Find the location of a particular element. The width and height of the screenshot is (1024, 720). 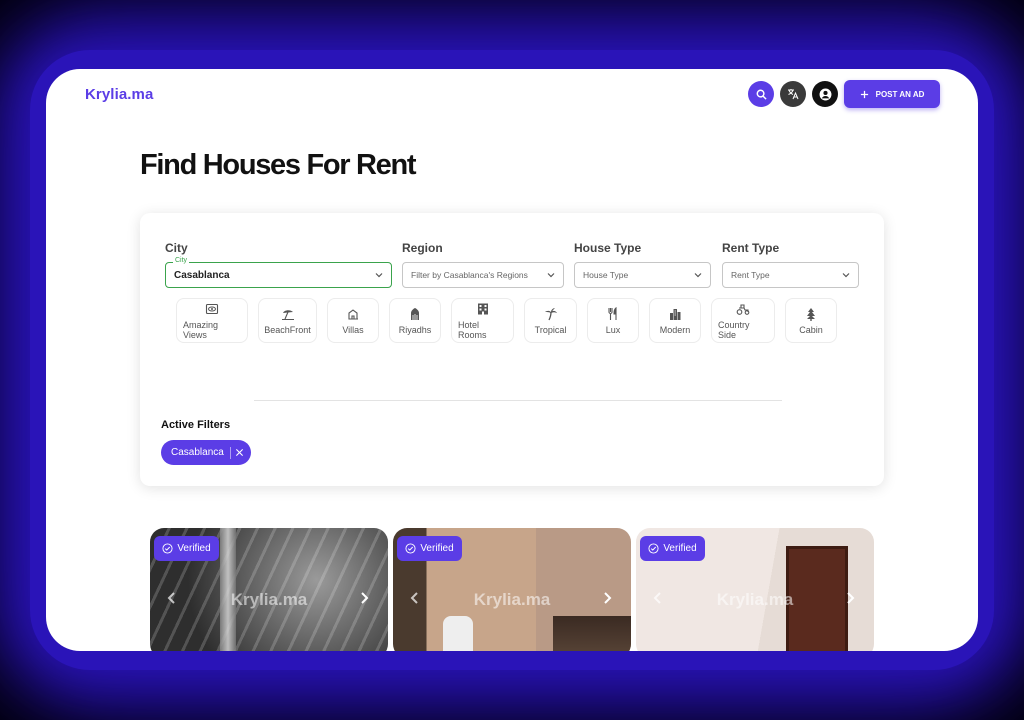

category-villas: Villas is located at coordinates (353, 320).